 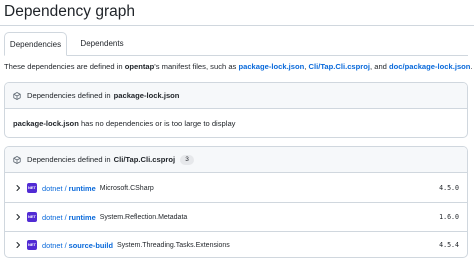 I want to click on manifest-body-file: package-lock.json, so click(x=46, y=123).